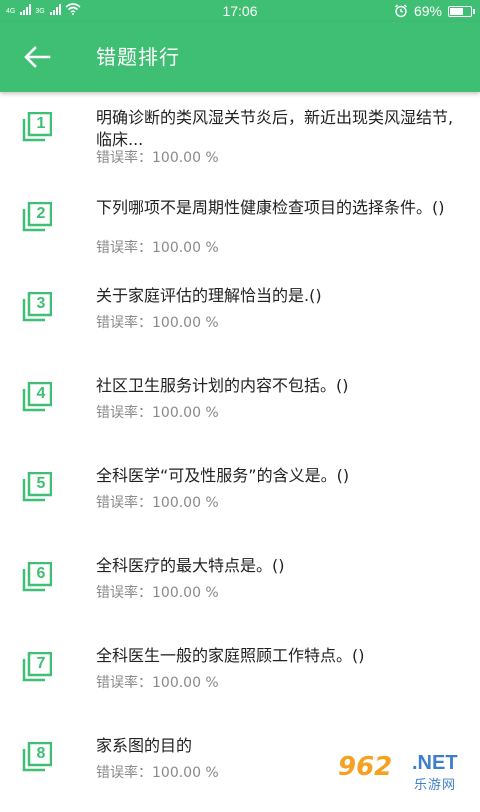  What do you see at coordinates (240, 497) in the screenshot?
I see `list-item: 5 全科医学“可及性服务”的含义是。() 错误率：100.00 %` at bounding box center [240, 497].